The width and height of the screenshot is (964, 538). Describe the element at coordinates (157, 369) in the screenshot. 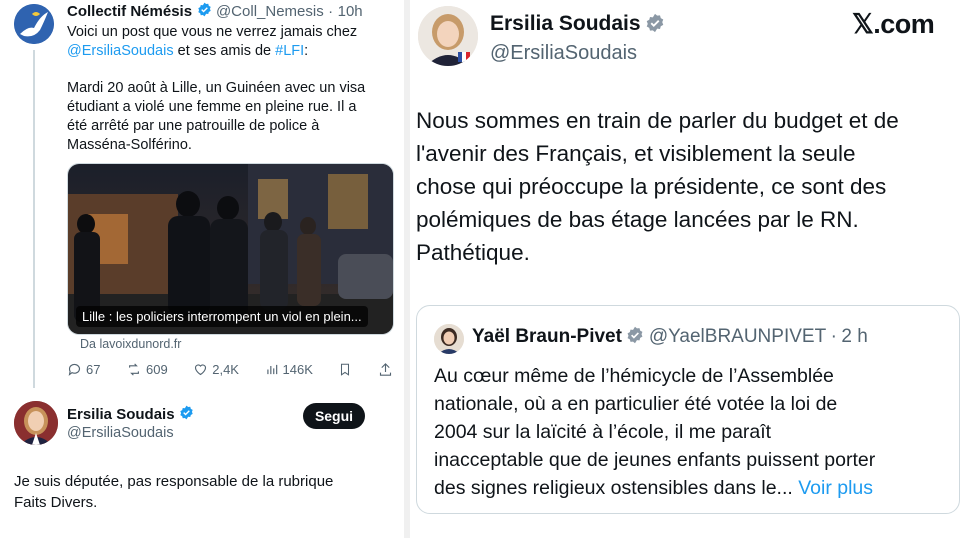

I see `repost-count: 609` at that location.